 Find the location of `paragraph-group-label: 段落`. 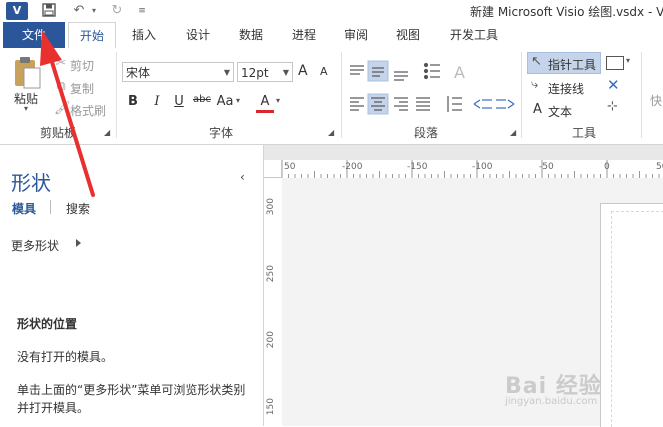

paragraph-group-label: 段落 is located at coordinates (426, 133).